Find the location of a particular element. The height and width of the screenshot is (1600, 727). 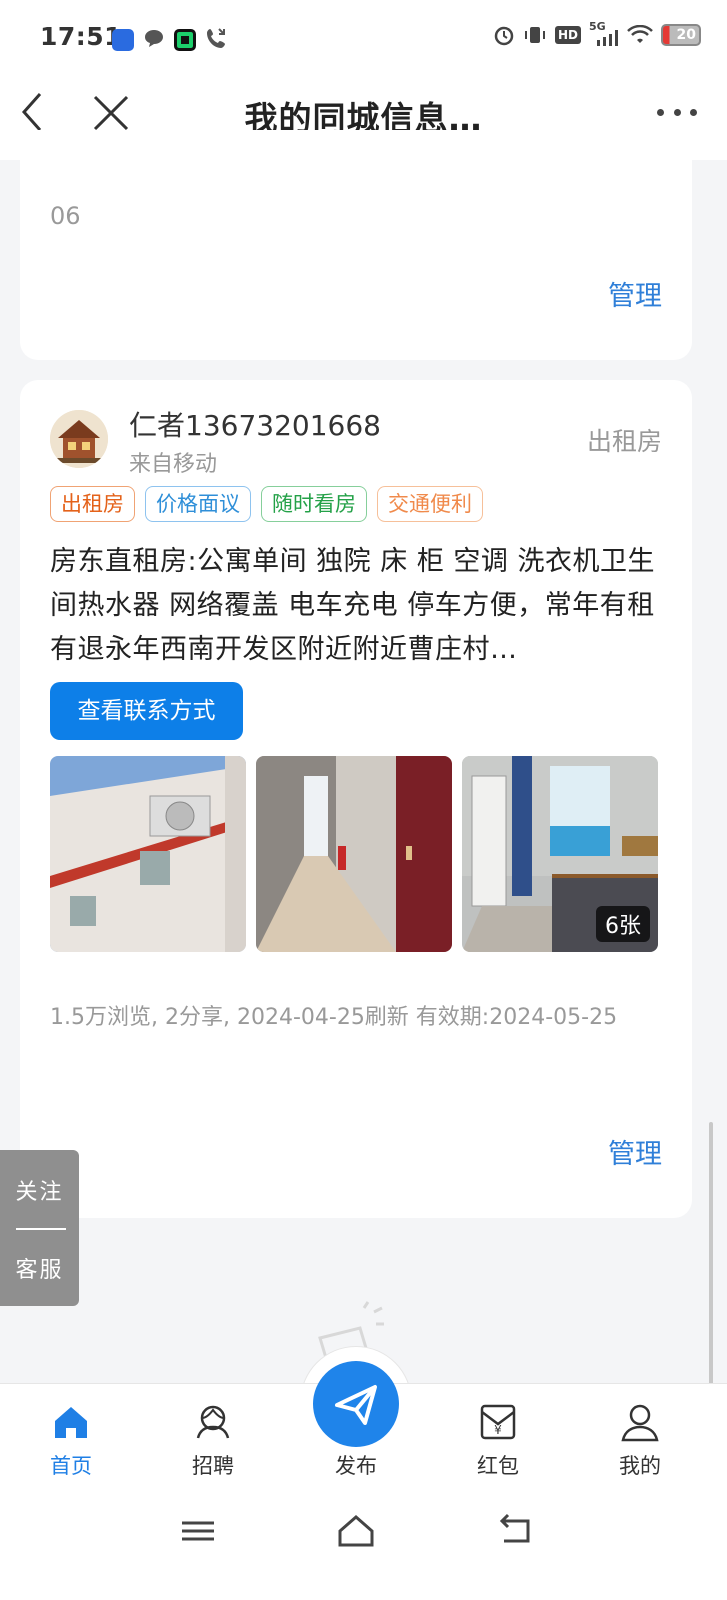

status-time: 17:51 is located at coordinates (81, 36).